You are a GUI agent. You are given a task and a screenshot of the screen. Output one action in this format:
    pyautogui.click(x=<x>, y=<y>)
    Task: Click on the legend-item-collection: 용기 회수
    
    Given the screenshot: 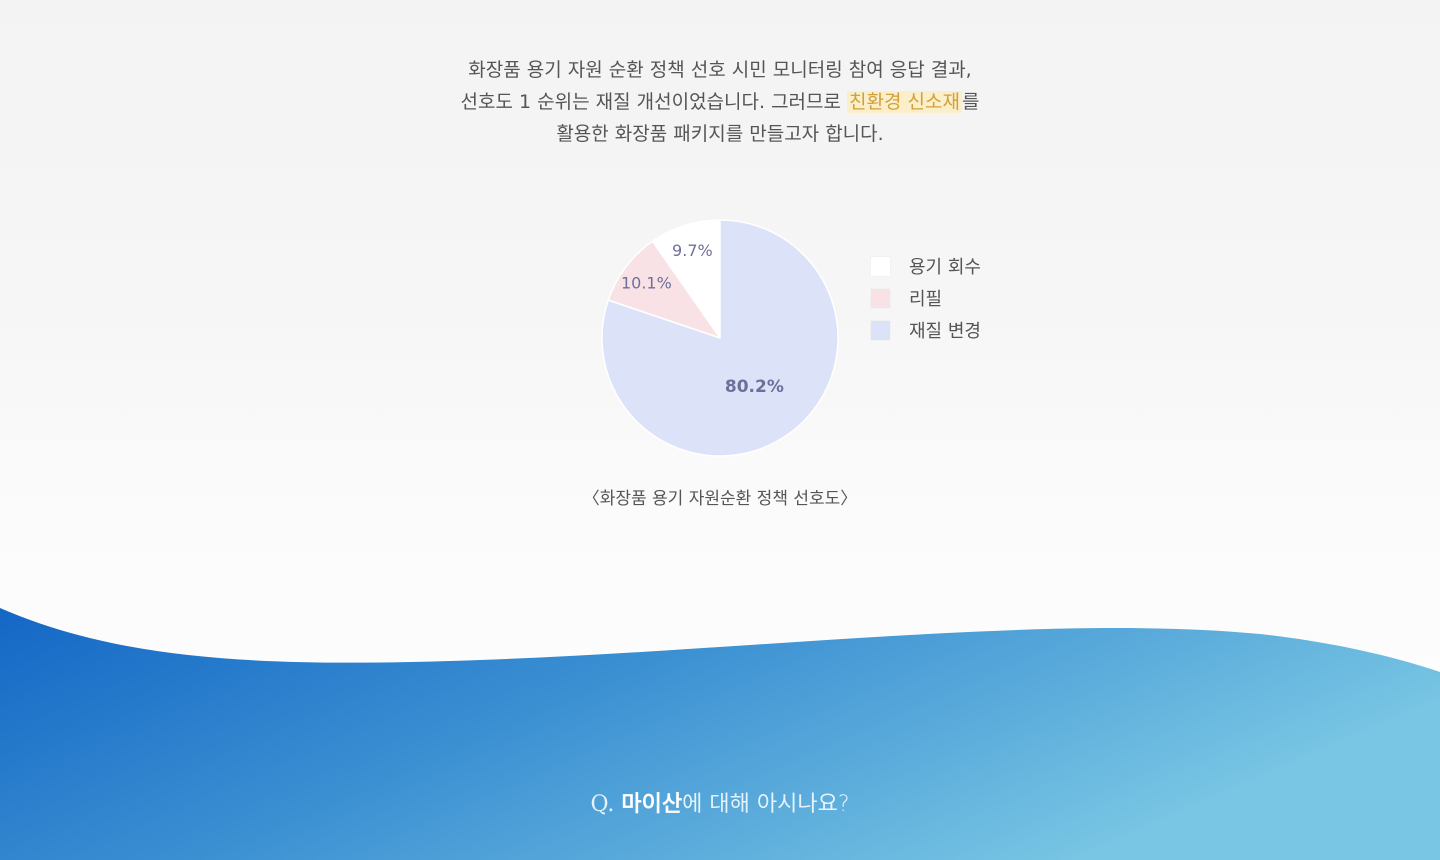 What is the action you would take?
    pyautogui.click(x=925, y=266)
    